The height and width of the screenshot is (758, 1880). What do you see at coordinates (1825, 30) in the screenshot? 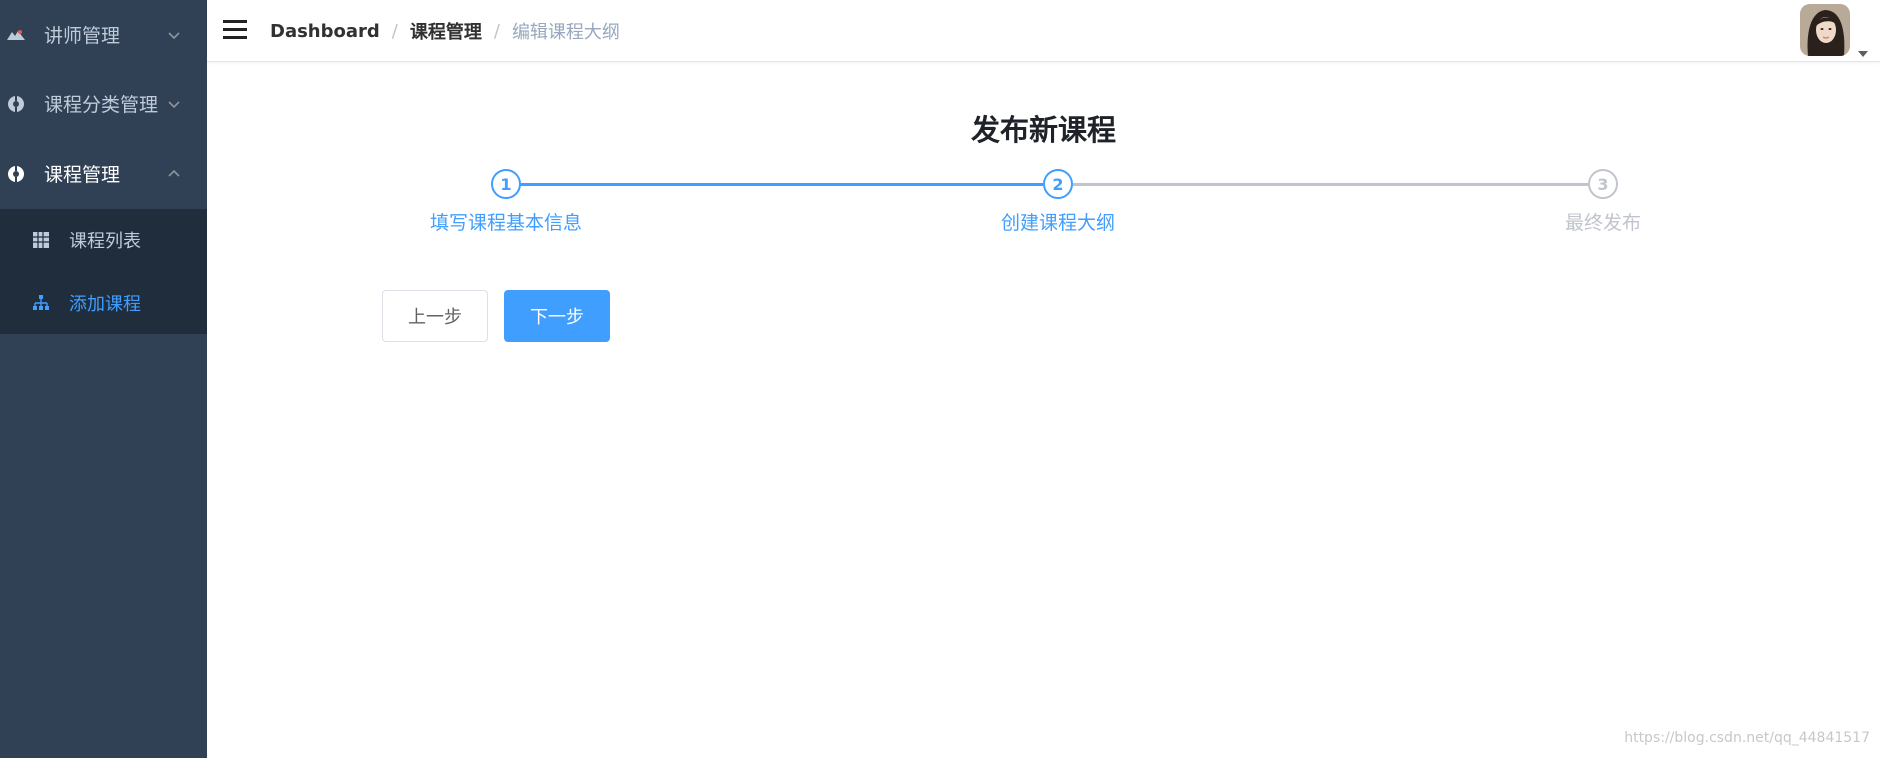
I see `avatar` at bounding box center [1825, 30].